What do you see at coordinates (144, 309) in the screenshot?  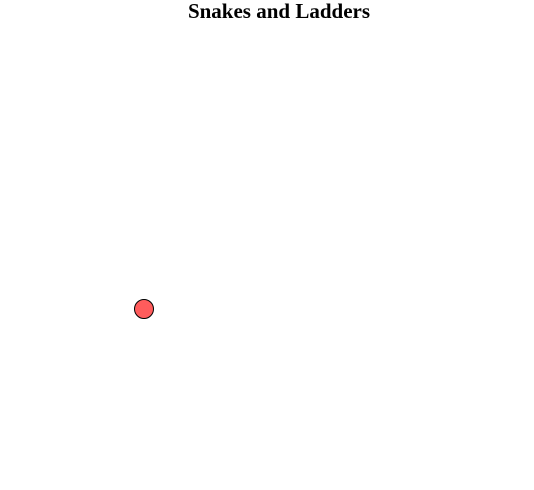 I see `player-token` at bounding box center [144, 309].